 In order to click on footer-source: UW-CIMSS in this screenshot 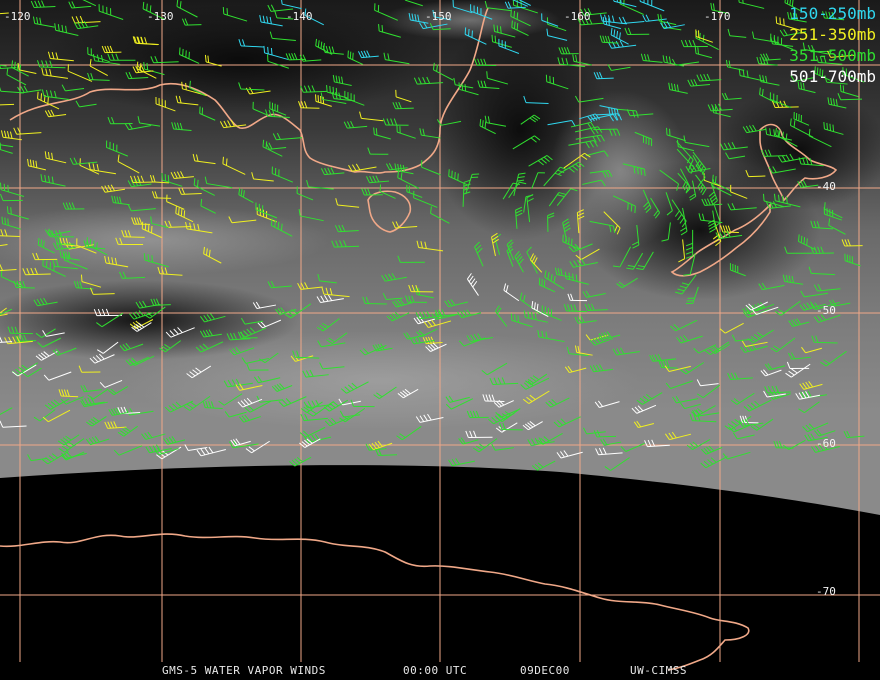, I will do `click(658, 670)`.